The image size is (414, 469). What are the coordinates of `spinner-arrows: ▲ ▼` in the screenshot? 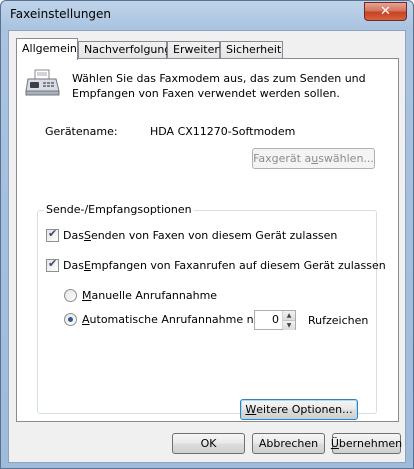 It's located at (288, 320).